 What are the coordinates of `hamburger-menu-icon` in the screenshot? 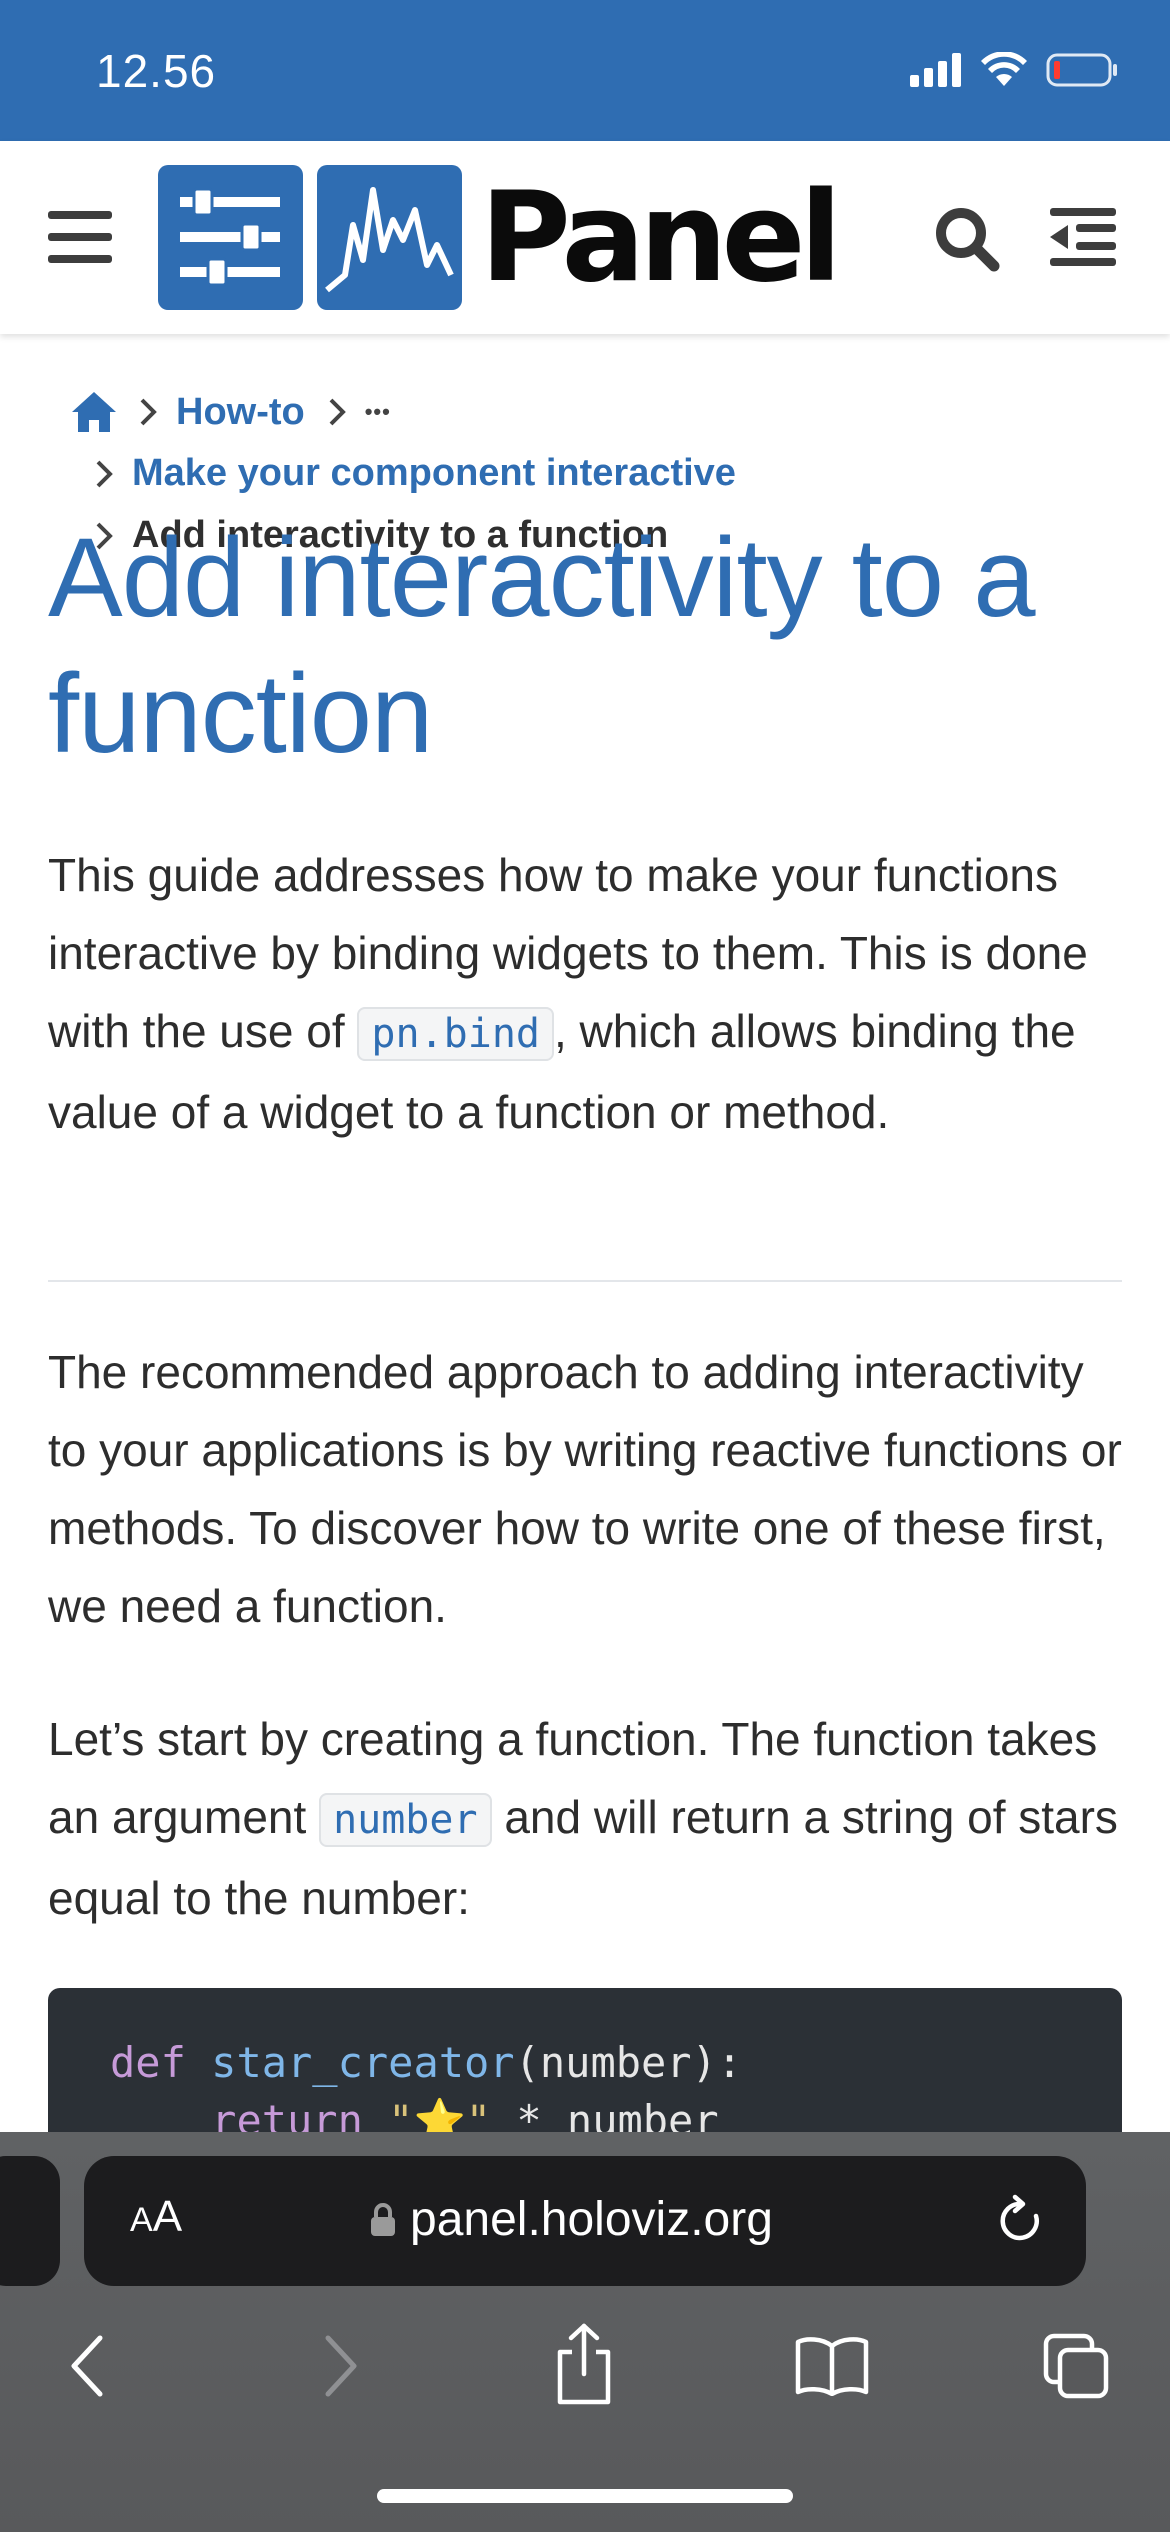 It's located at (80, 237).